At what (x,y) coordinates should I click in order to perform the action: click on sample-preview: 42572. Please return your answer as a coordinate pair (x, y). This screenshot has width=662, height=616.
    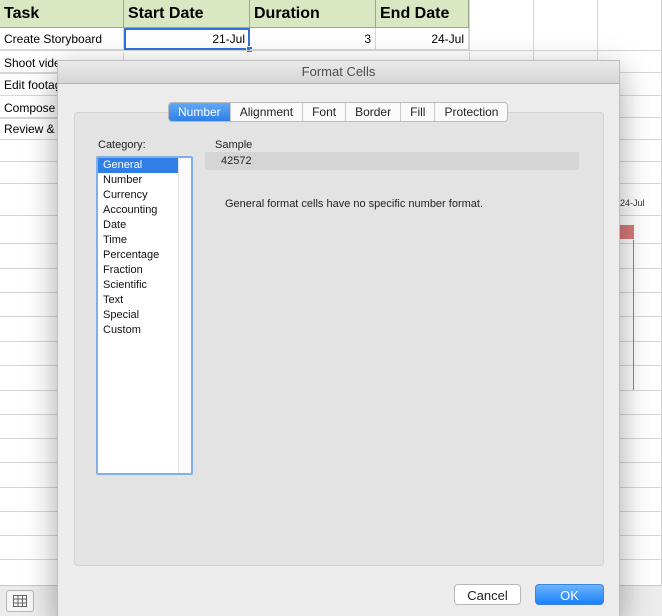
    Looking at the image, I should click on (392, 161).